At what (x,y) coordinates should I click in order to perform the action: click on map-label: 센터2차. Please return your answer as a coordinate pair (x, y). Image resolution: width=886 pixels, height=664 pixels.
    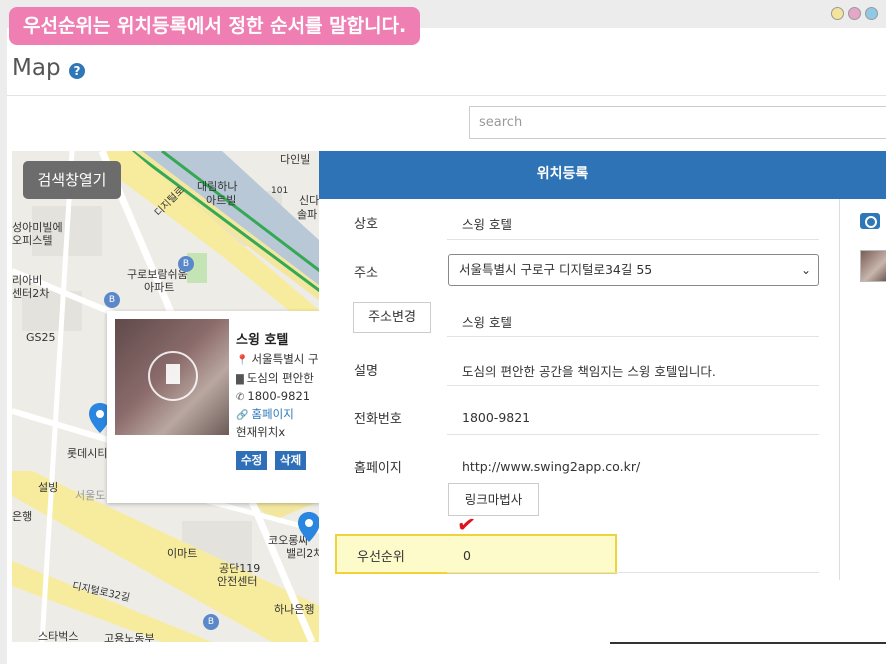
    Looking at the image, I should click on (31, 293).